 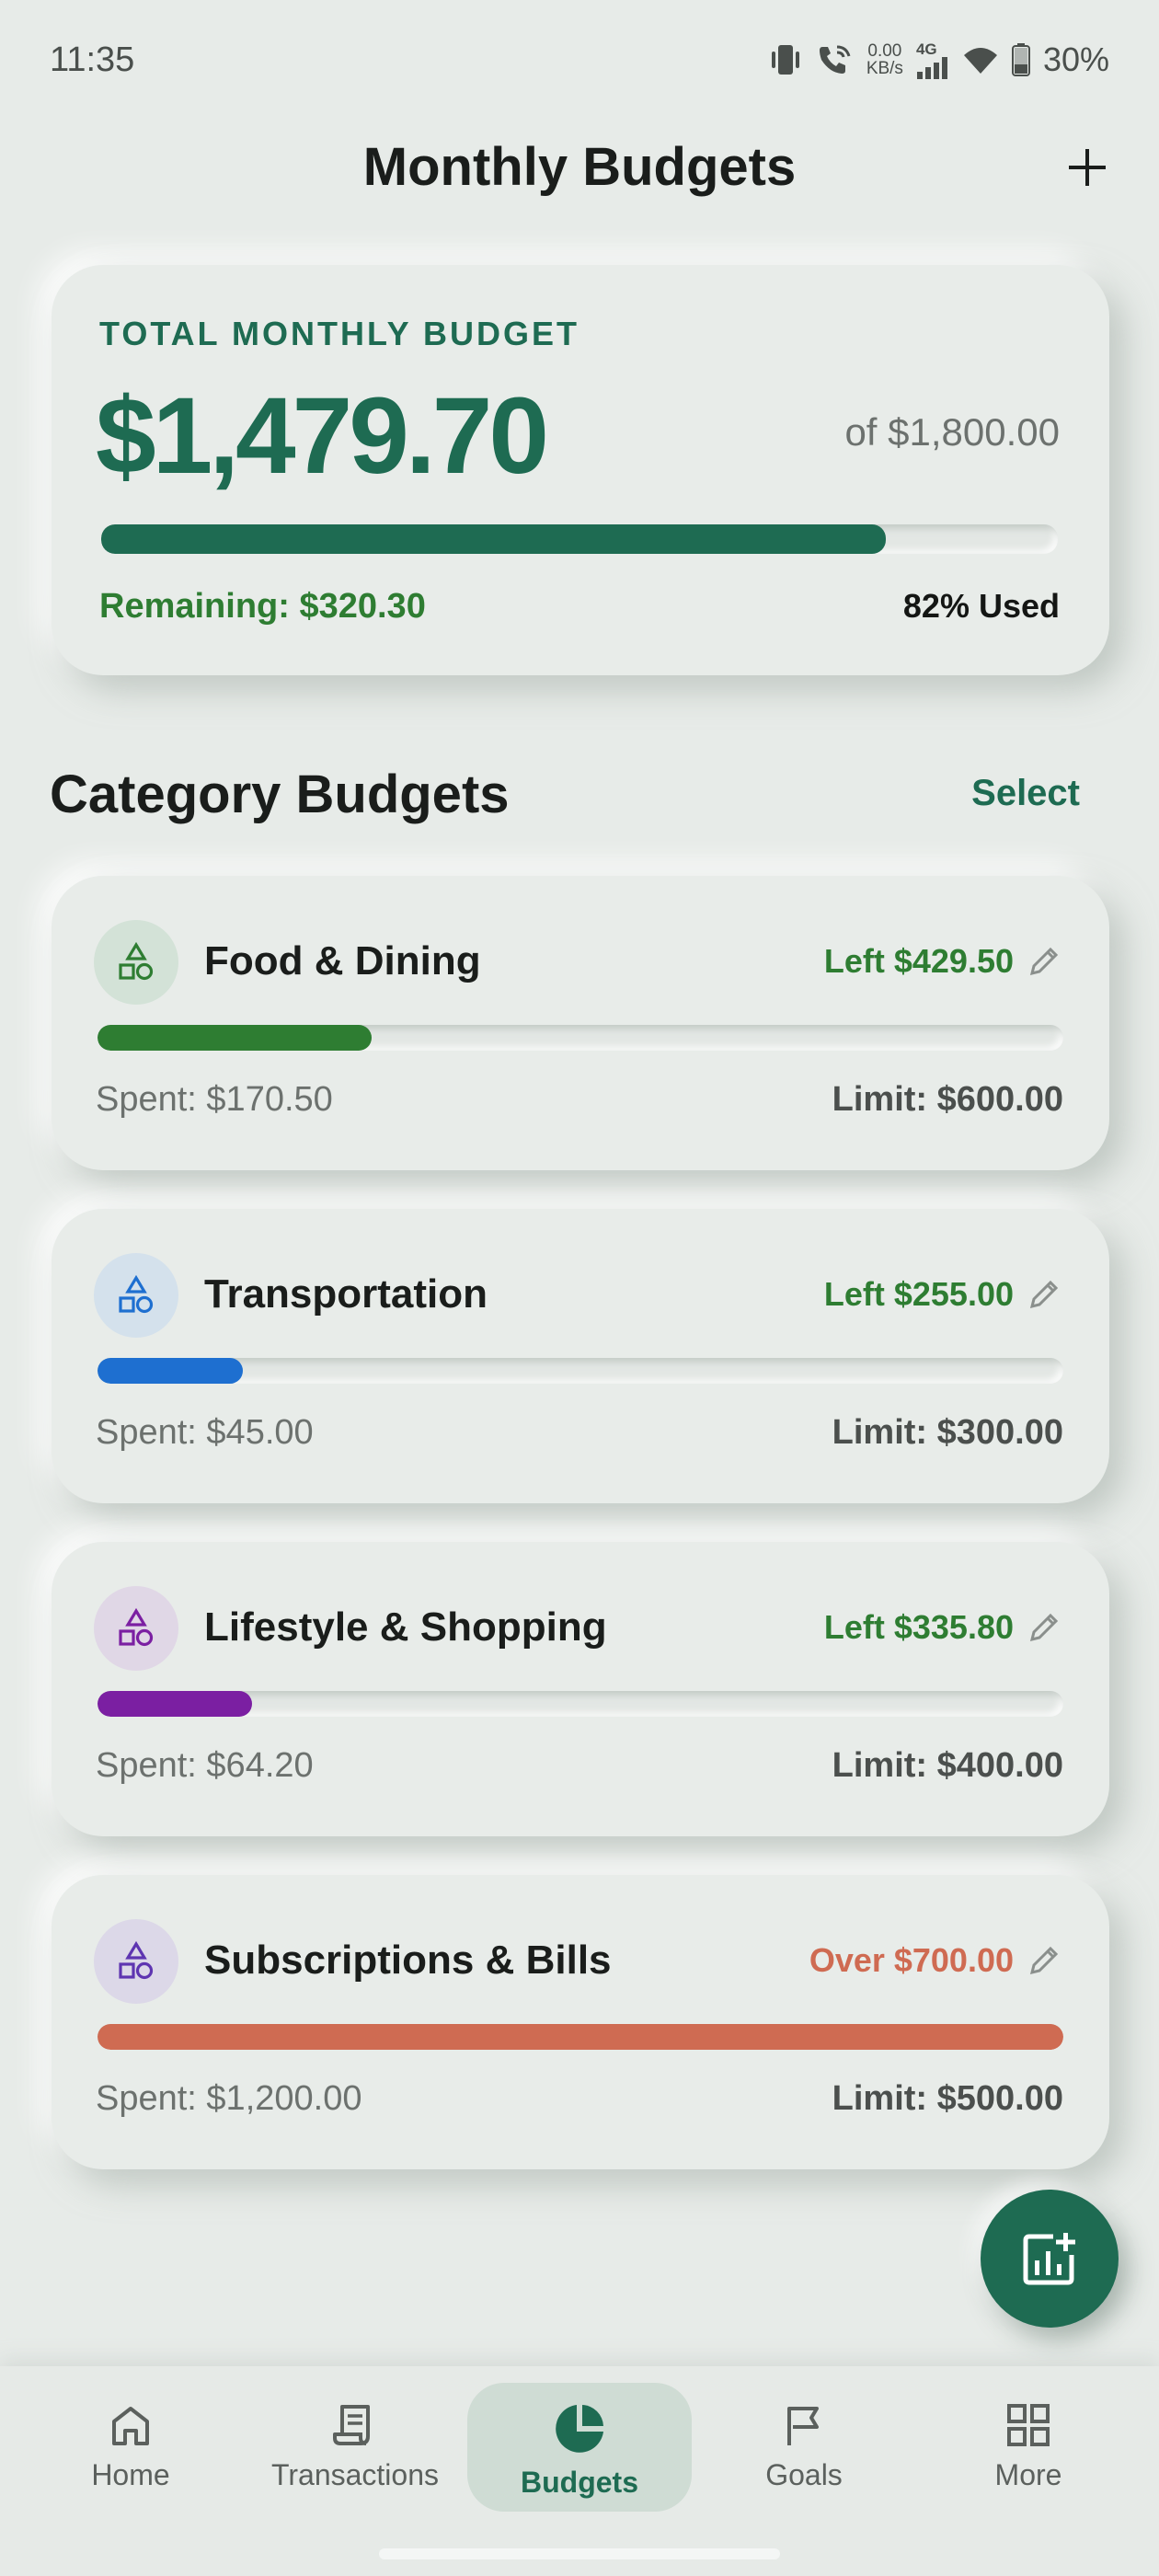 I want to click on category-name: Subscriptions & Bills, so click(x=408, y=1960).